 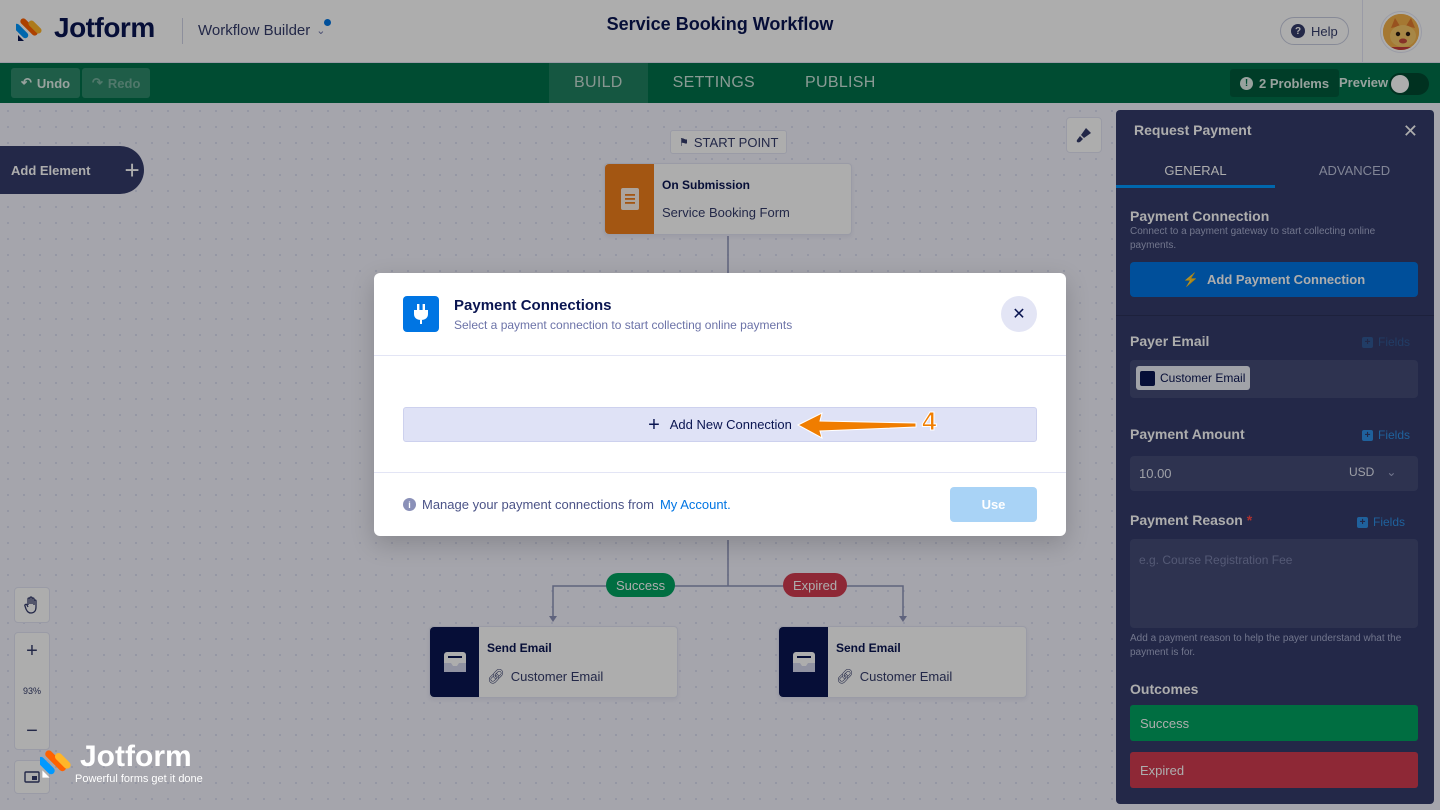 I want to click on step-number-label: 4, so click(x=929, y=421).